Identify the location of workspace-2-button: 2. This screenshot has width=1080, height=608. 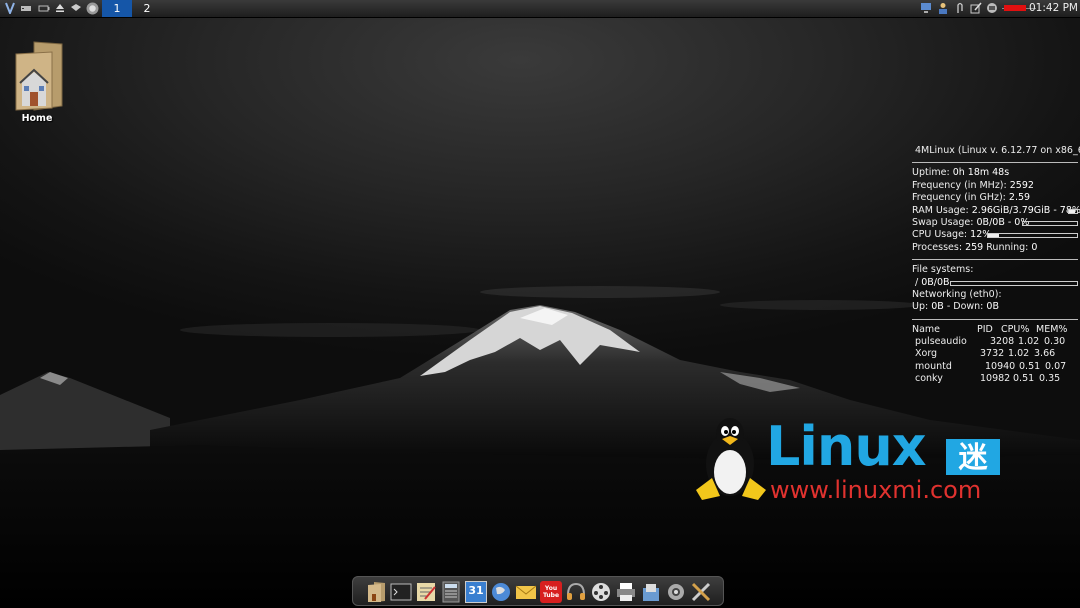
(147, 8).